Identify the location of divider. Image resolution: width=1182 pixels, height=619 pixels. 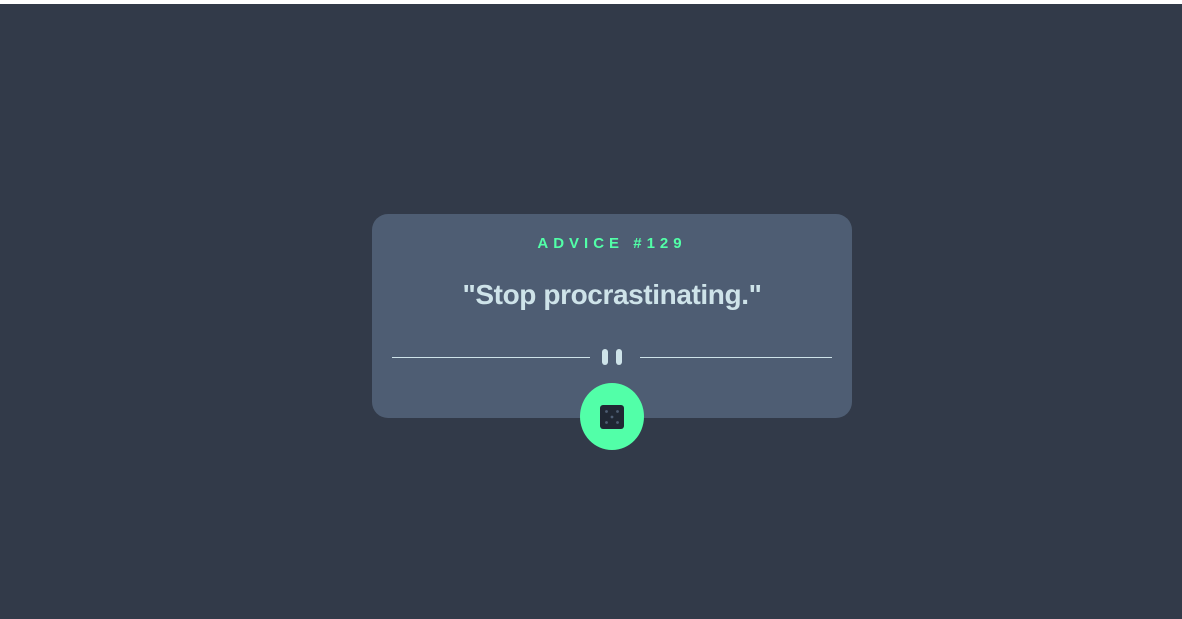
(612, 357).